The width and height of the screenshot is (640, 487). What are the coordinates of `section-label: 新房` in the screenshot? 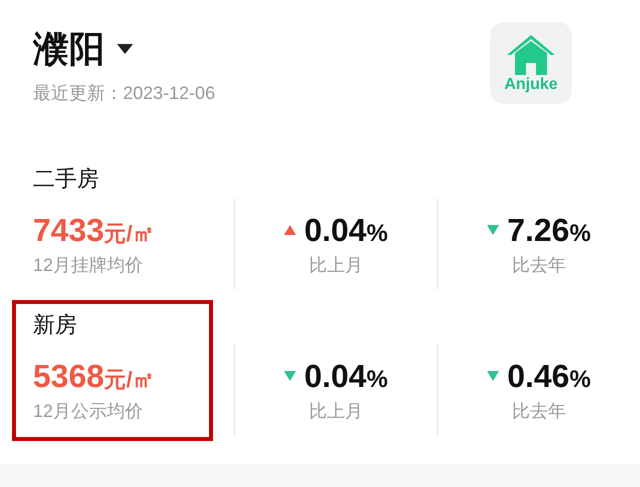 It's located at (55, 325).